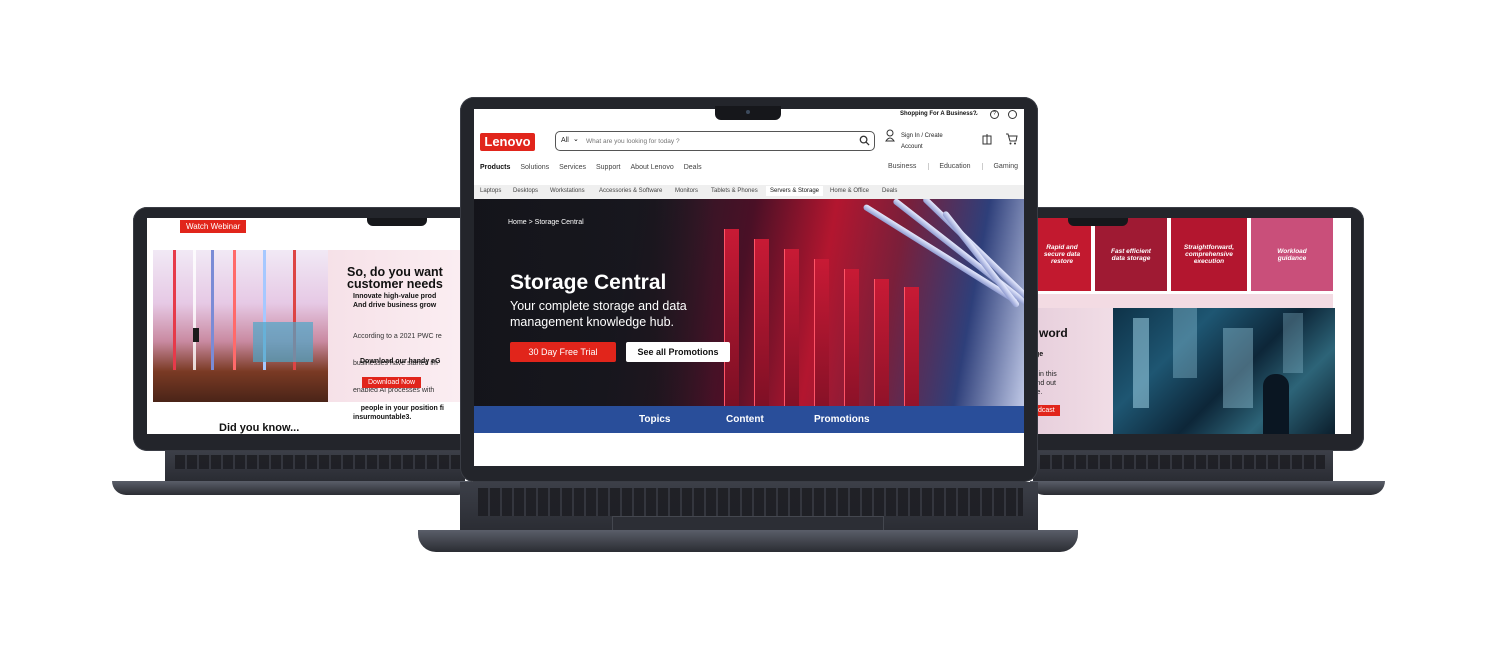  Describe the element at coordinates (565, 140) in the screenshot. I see `search-category-select: All` at that location.